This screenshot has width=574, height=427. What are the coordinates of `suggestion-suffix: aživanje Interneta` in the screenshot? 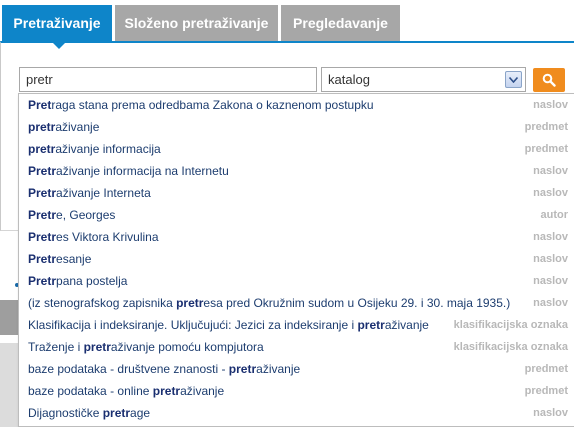 It's located at (103, 193).